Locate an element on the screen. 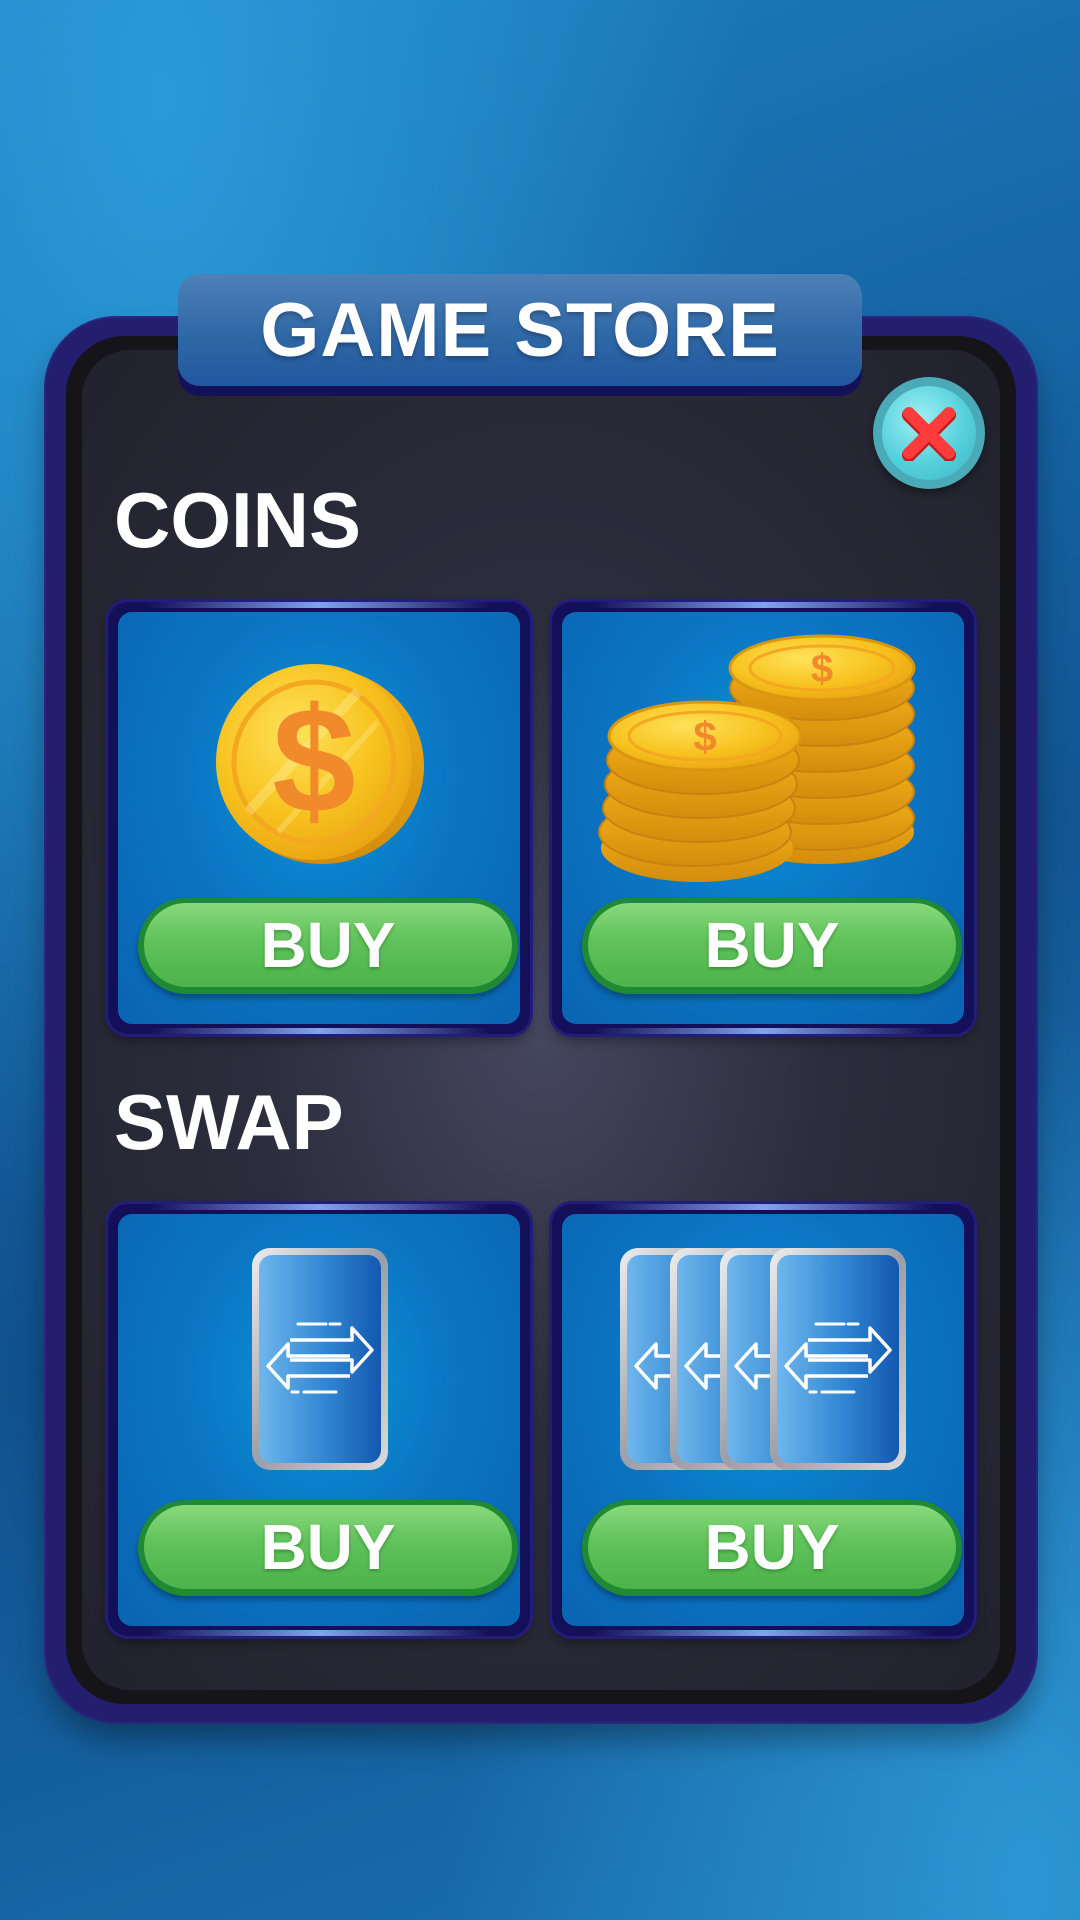  card-face: $ $ BUY is located at coordinates (763, 818).